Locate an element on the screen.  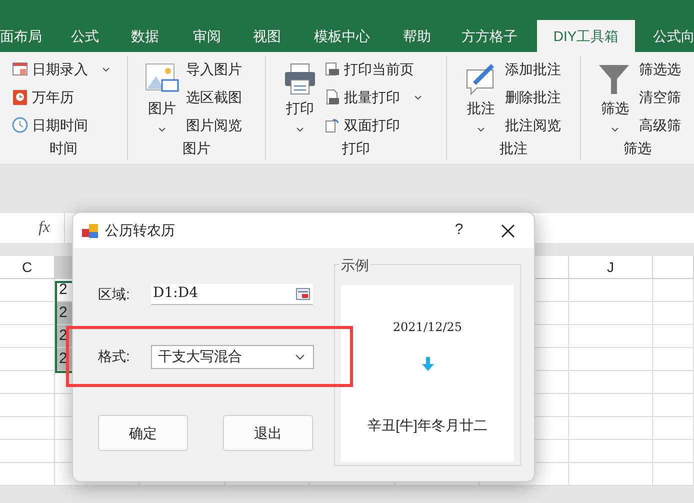
ribbon-button: 批注阅览 is located at coordinates (533, 125).